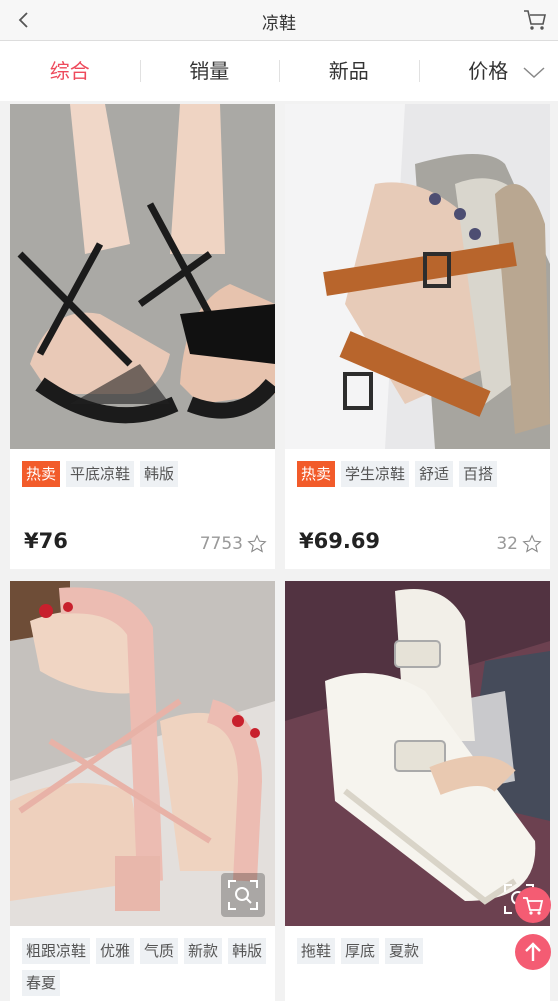 This screenshot has height=1001, width=558. What do you see at coordinates (144, 967) in the screenshot?
I see `tag-list: 粗跟凉鞋 优雅 气质 新款 韩版 春夏` at bounding box center [144, 967].